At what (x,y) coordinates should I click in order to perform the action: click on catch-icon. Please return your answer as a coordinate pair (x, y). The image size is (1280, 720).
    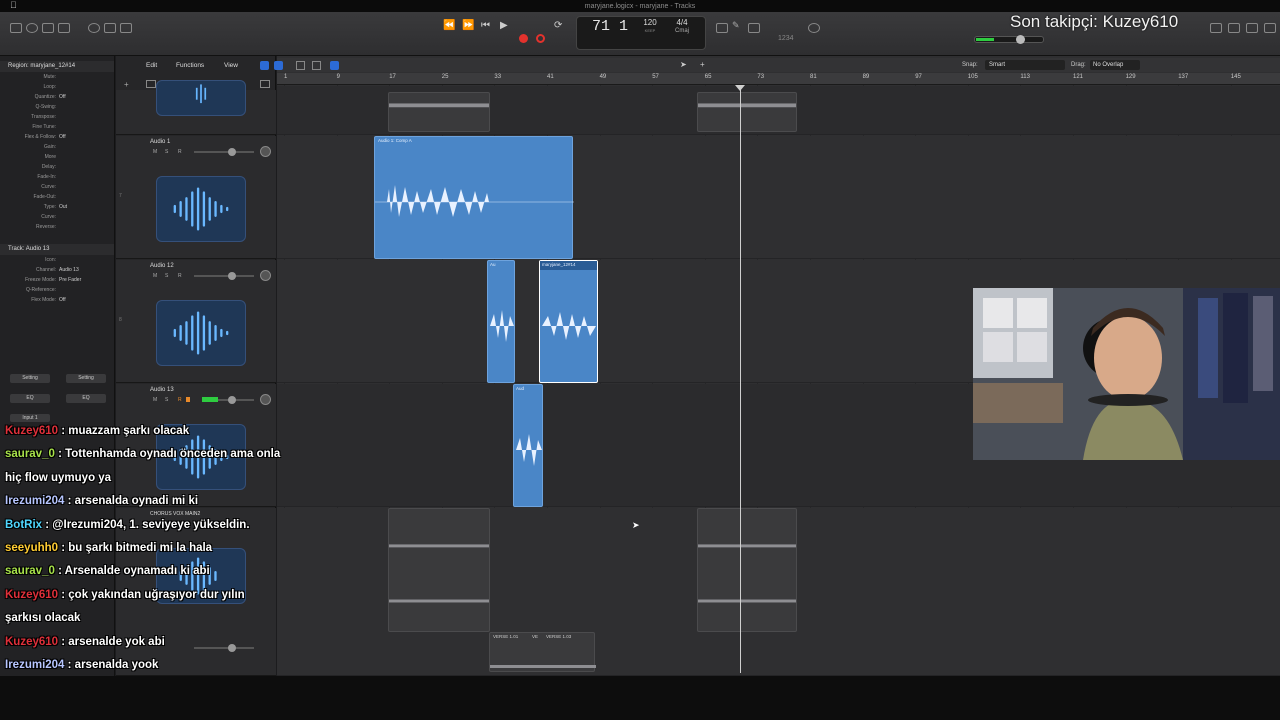
    Looking at the image, I should click on (334, 65).